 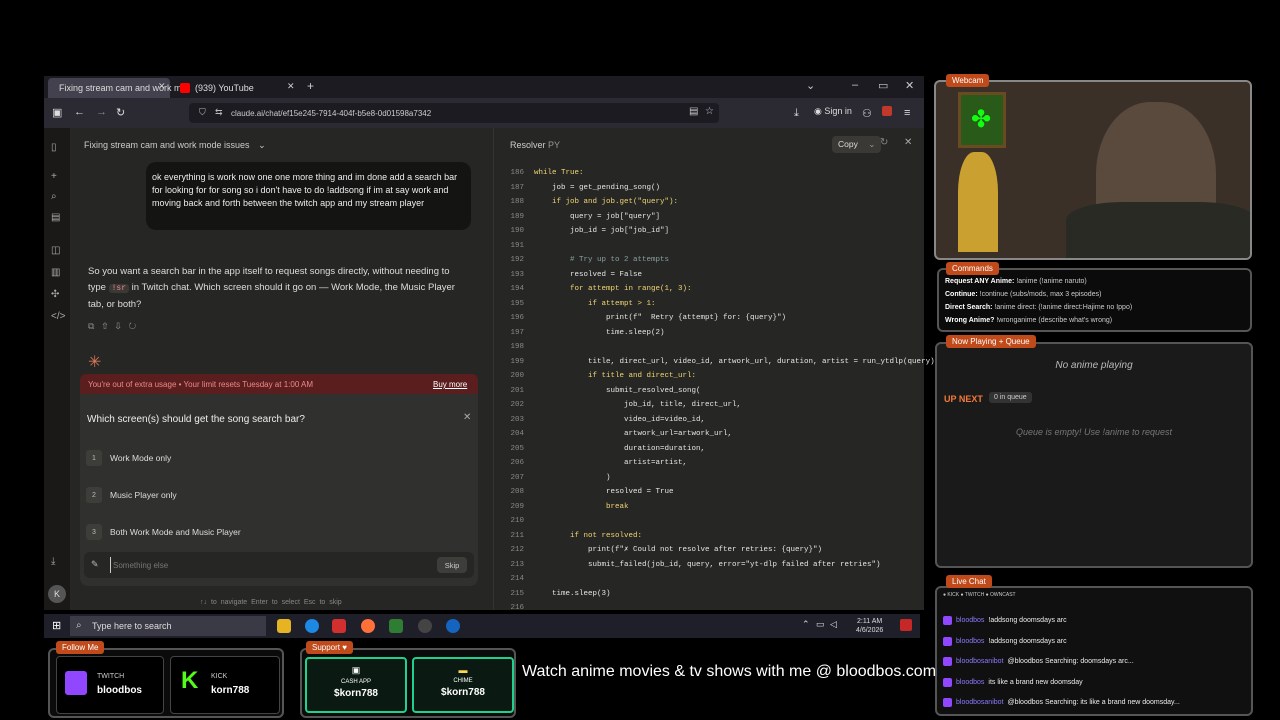 I want to click on code-line: 206 artist=artist,, so click(x=593, y=463).